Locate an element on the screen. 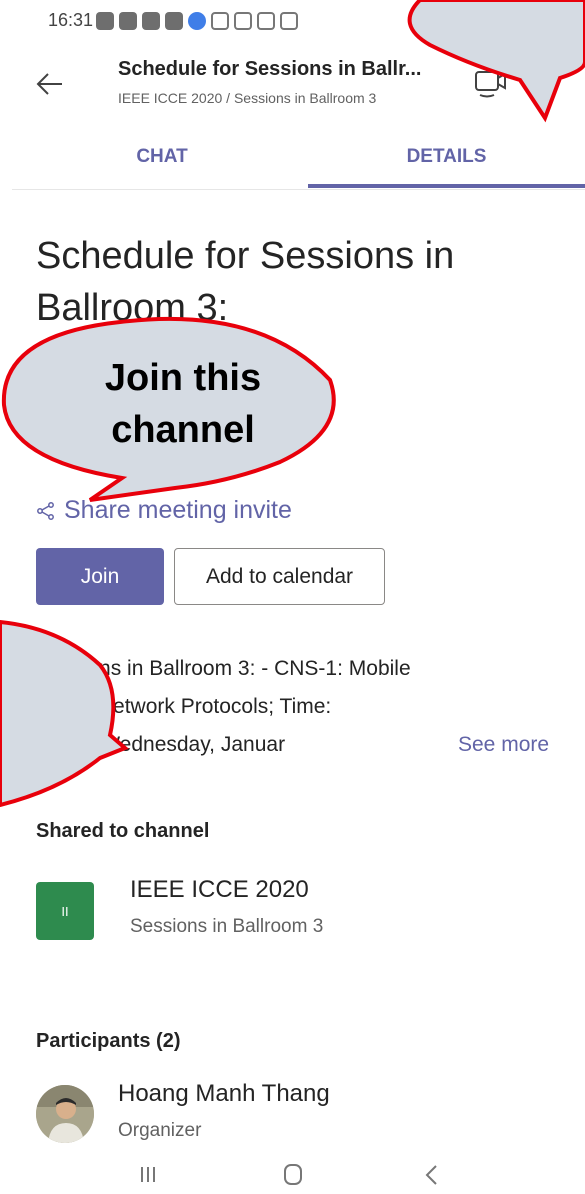 The height and width of the screenshot is (1194, 585). callout-text: Join this channel is located at coordinates (183, 404).